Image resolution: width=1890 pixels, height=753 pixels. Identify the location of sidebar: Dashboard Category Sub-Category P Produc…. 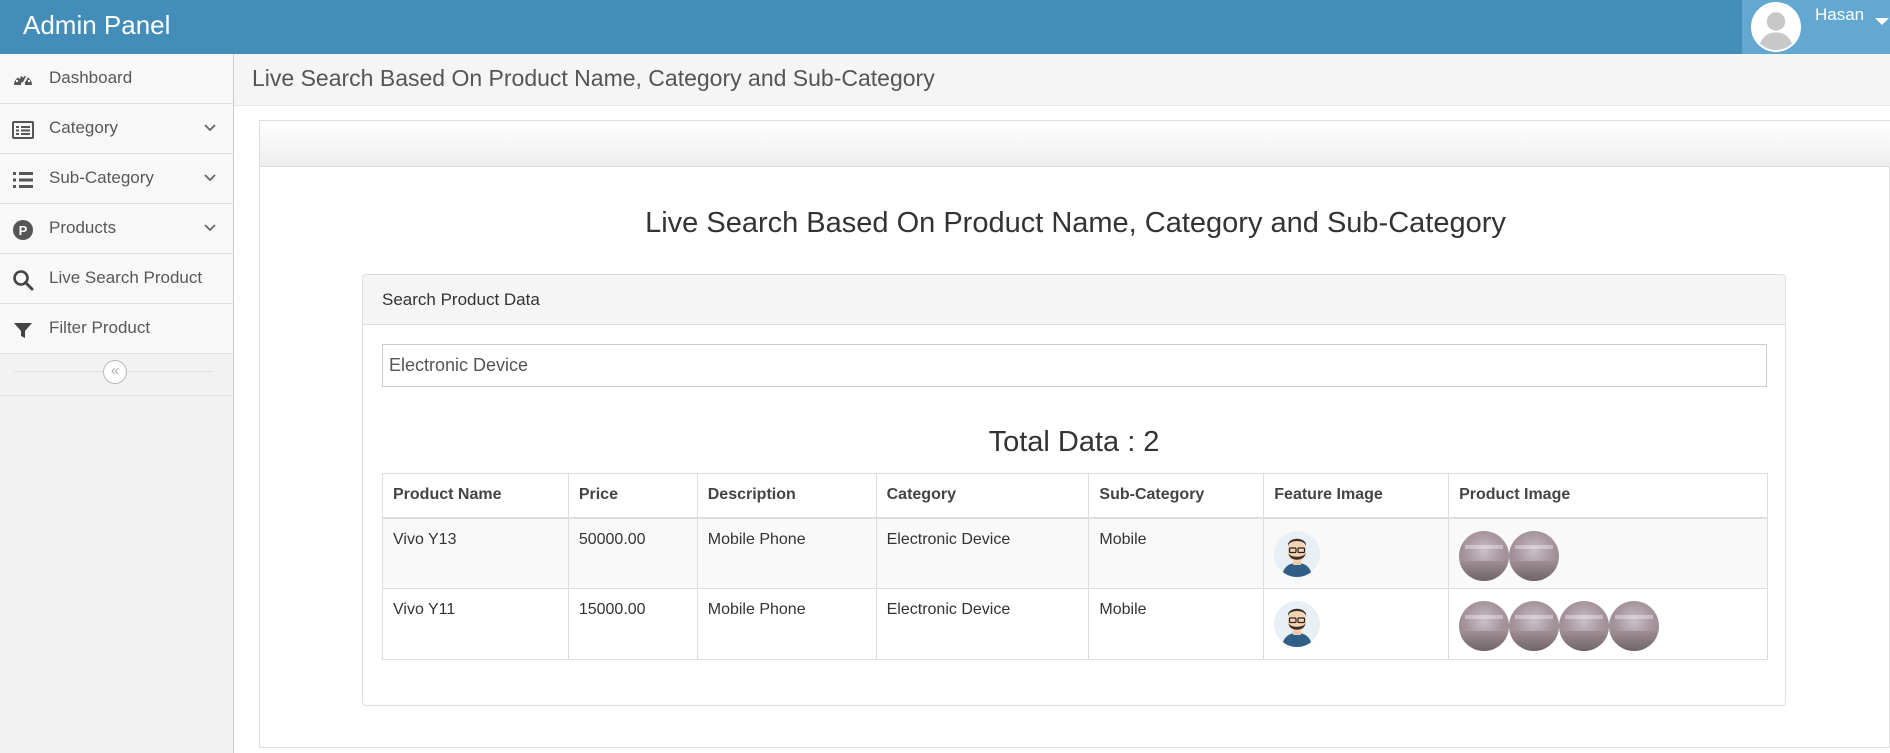
(117, 403).